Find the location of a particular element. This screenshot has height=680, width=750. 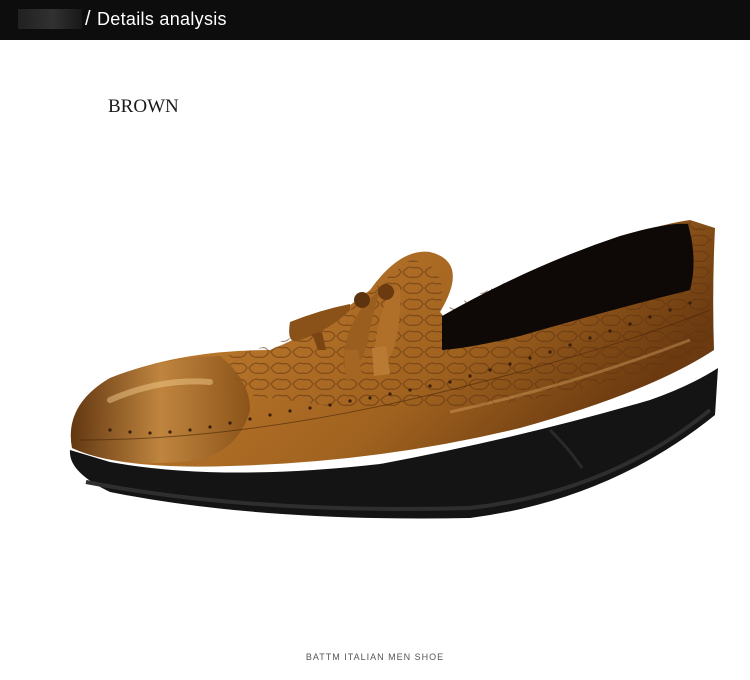

shoe-toe is located at coordinates (160, 410).